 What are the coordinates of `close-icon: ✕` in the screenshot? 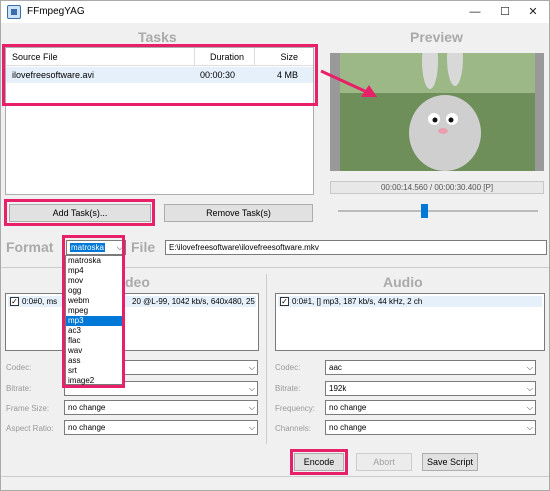 It's located at (533, 12).